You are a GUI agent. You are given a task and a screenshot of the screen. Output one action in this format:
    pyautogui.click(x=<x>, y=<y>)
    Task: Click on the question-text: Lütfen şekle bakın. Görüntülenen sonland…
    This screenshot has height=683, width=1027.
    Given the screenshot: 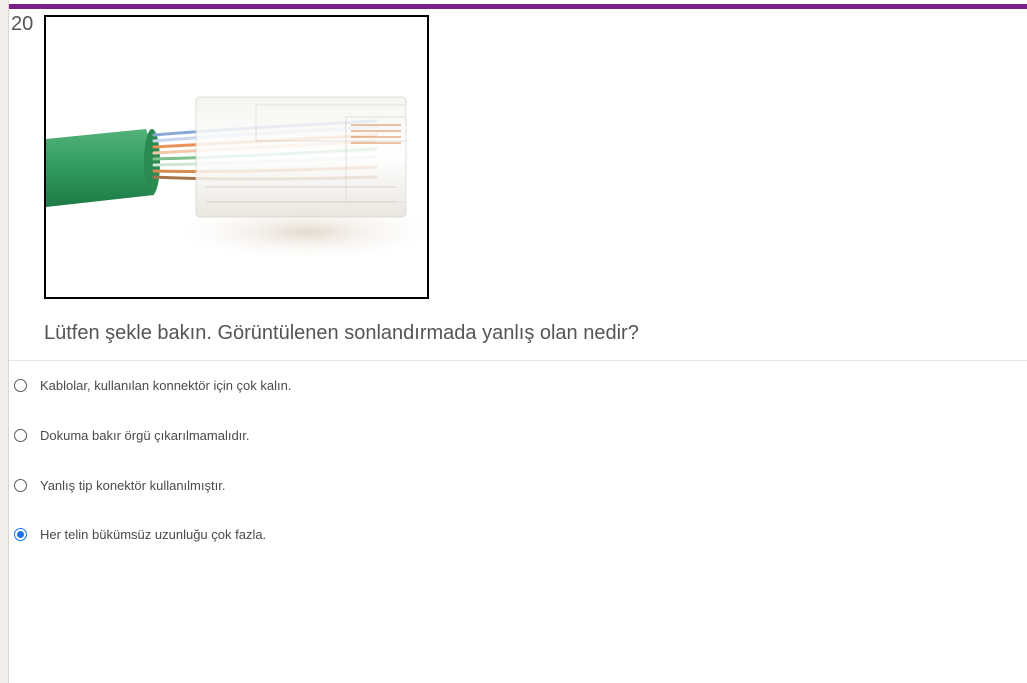 What is the action you would take?
    pyautogui.click(x=341, y=333)
    